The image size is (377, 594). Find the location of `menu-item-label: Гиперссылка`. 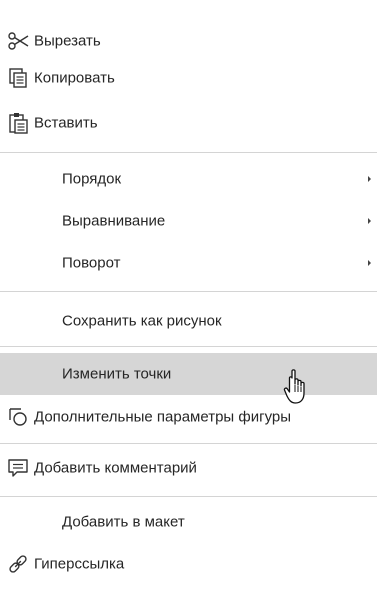

menu-item-label: Гиперссылка is located at coordinates (79, 564).